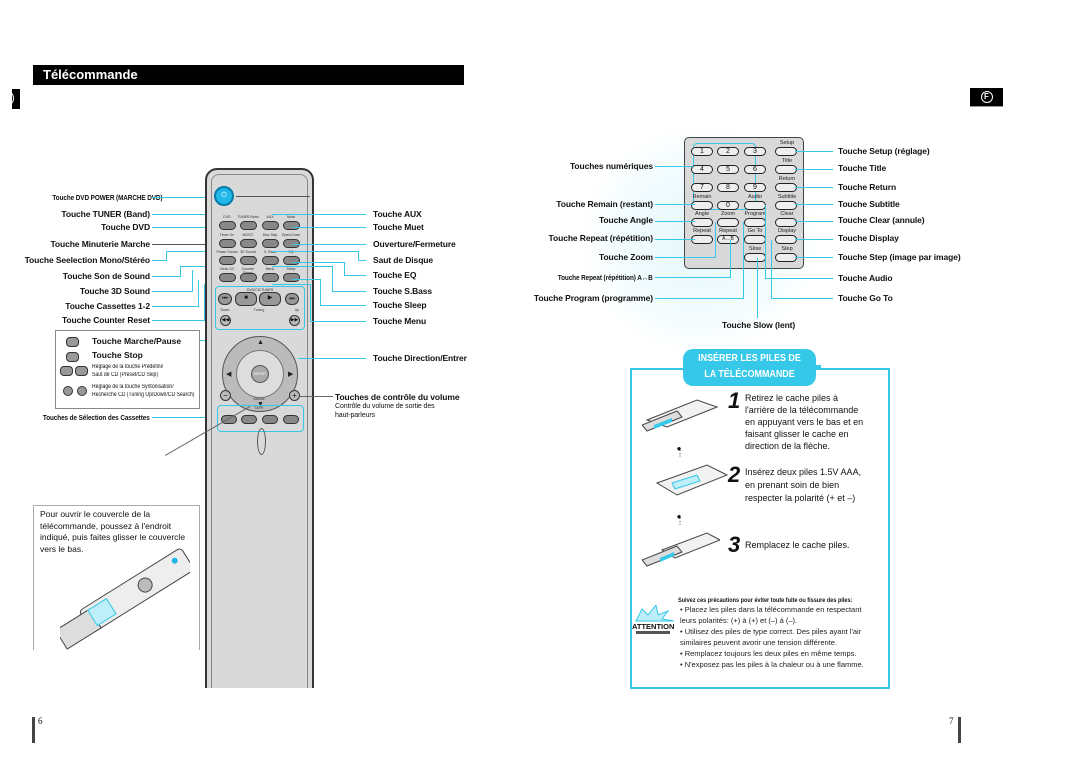  I want to click on label-disc-skip: Saut de Disque, so click(403, 260).